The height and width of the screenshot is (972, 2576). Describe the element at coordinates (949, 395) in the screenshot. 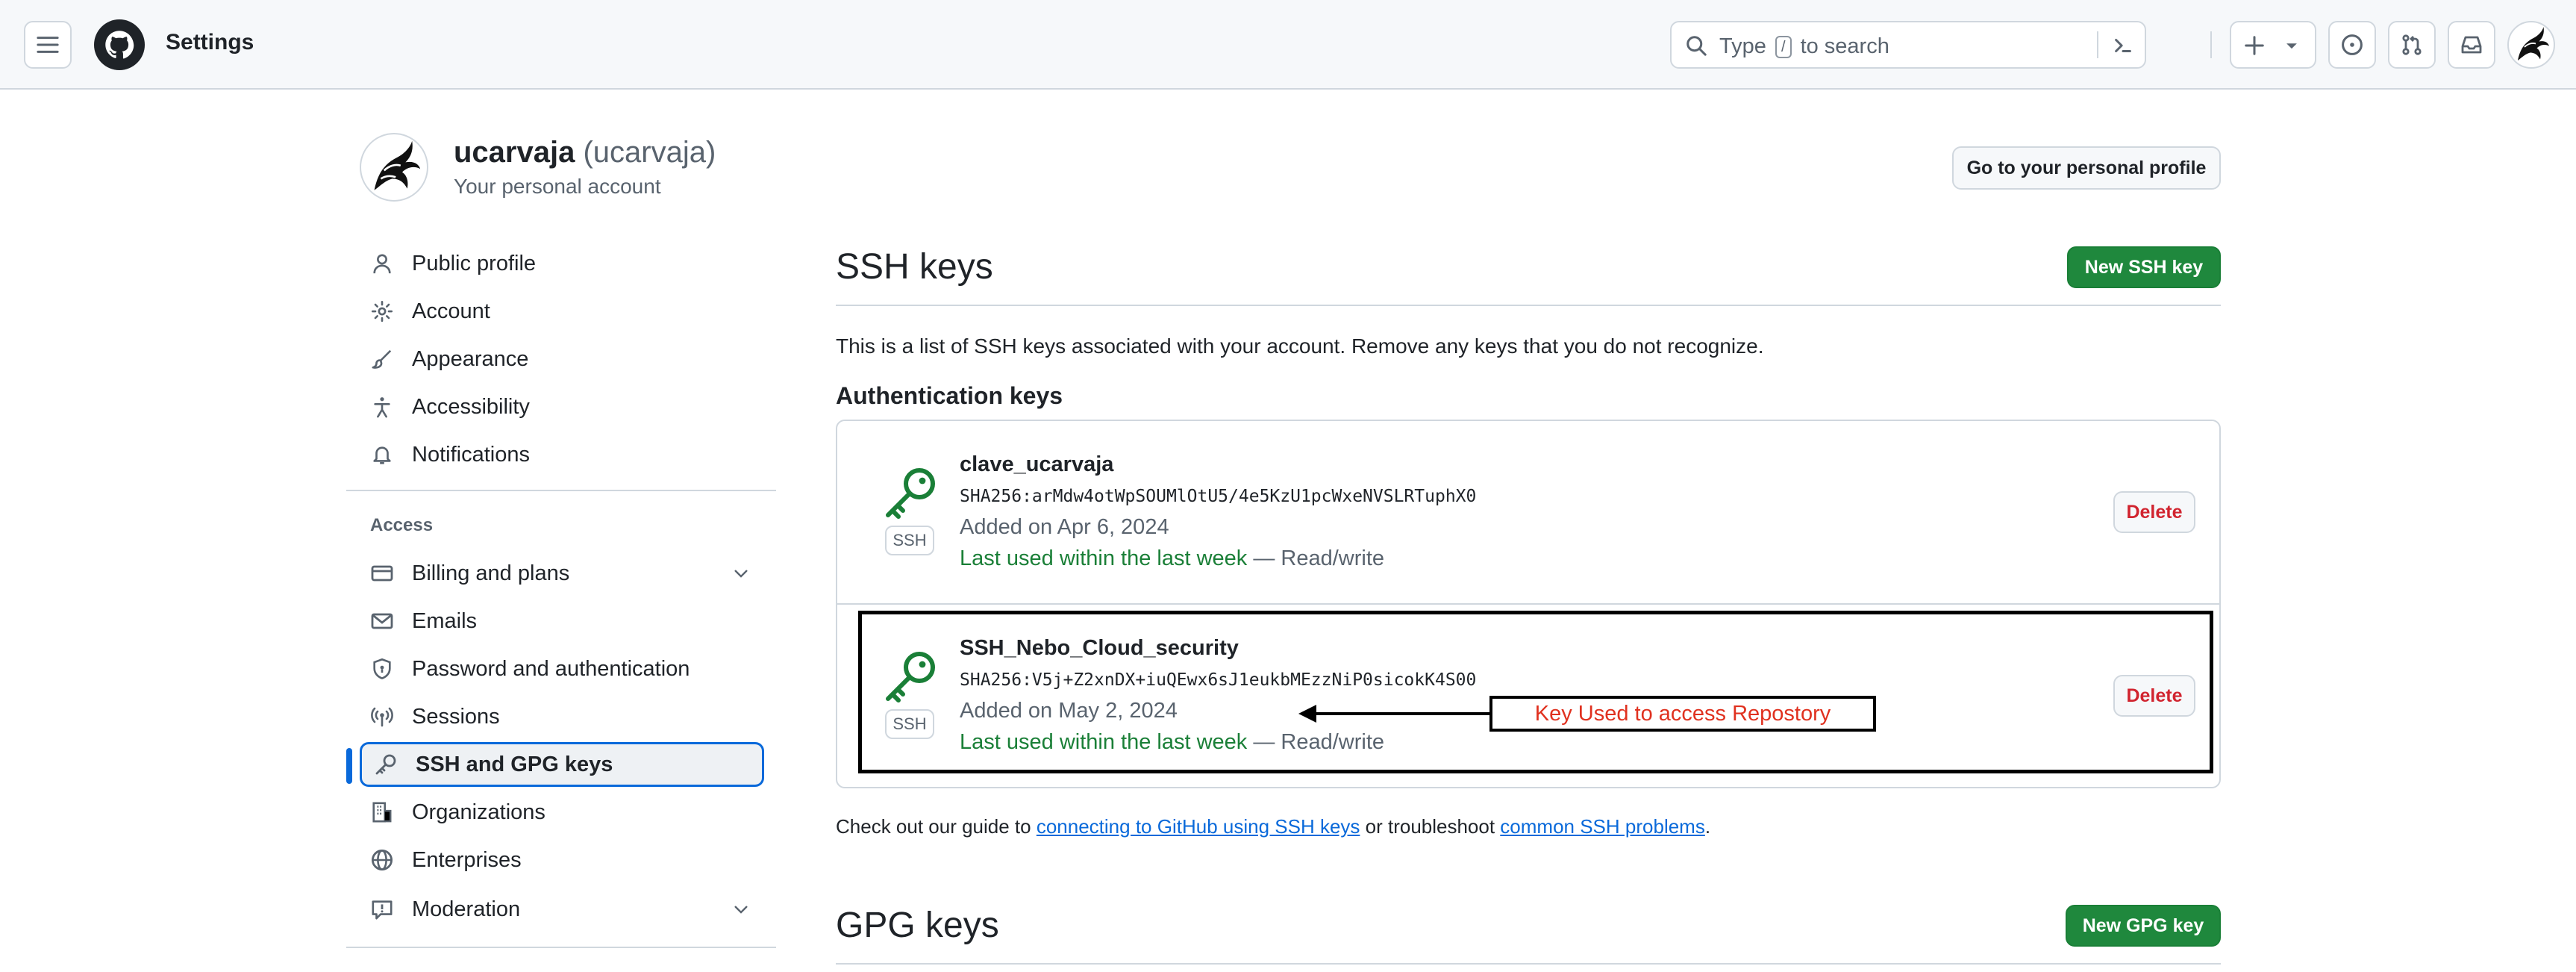

I see `authentication-keys-heading: Authentication keys` at that location.